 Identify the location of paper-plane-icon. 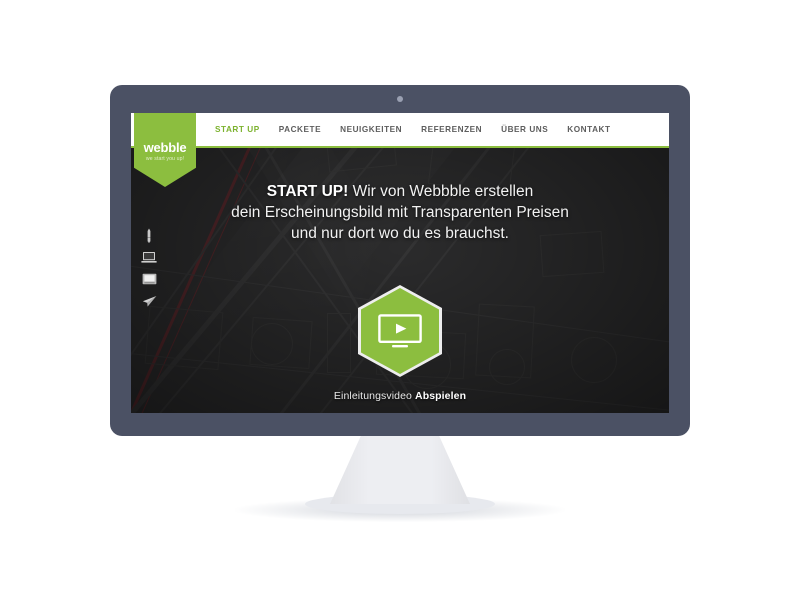
(149, 301).